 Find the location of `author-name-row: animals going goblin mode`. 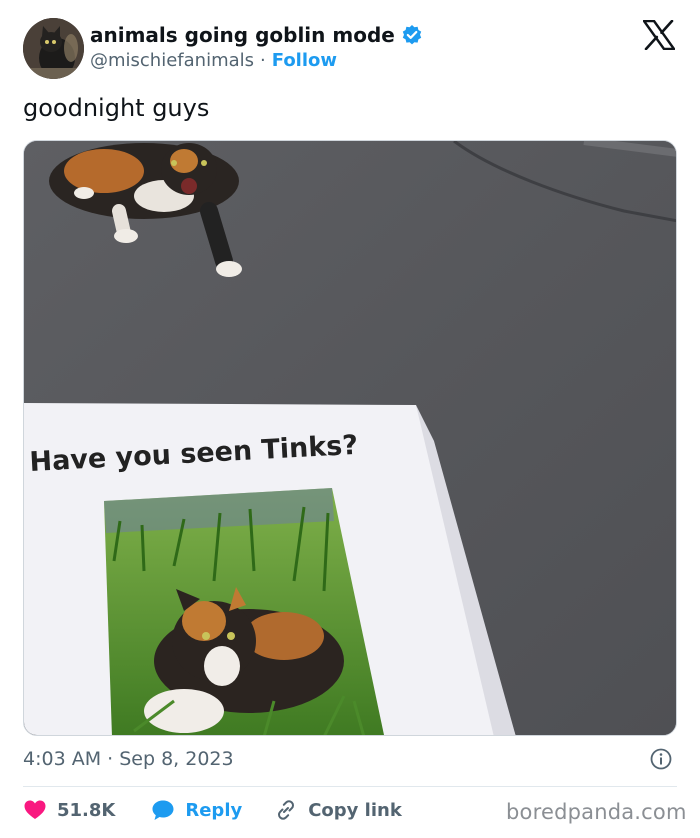

author-name-row: animals going goblin mode is located at coordinates (256, 35).